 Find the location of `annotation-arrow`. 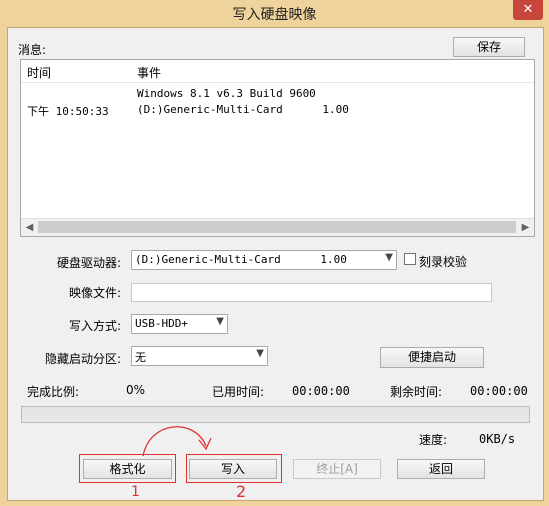

annotation-arrow is located at coordinates (177, 441).